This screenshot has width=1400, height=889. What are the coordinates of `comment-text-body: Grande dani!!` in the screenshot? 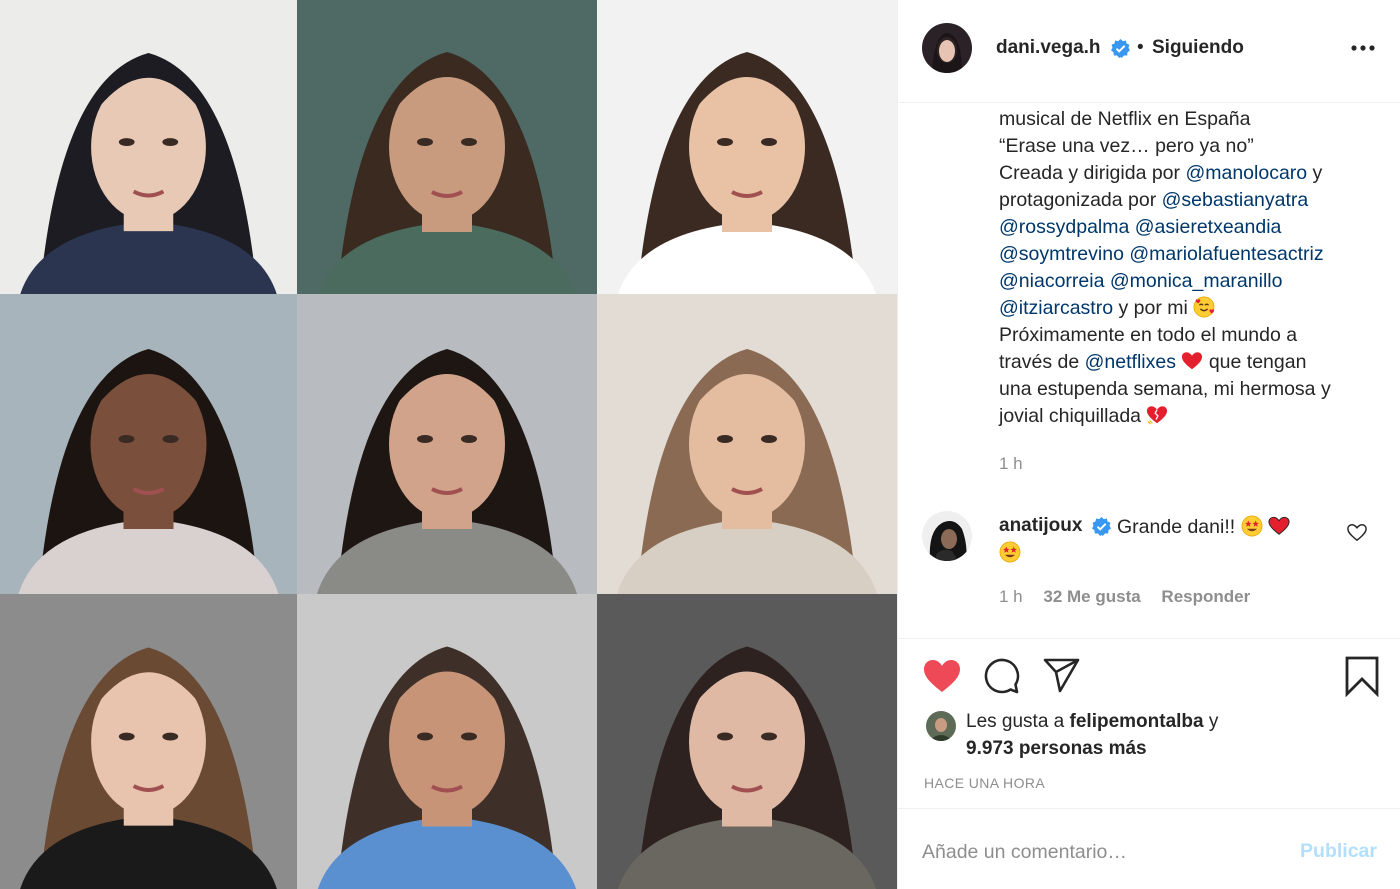 It's located at (1176, 527).